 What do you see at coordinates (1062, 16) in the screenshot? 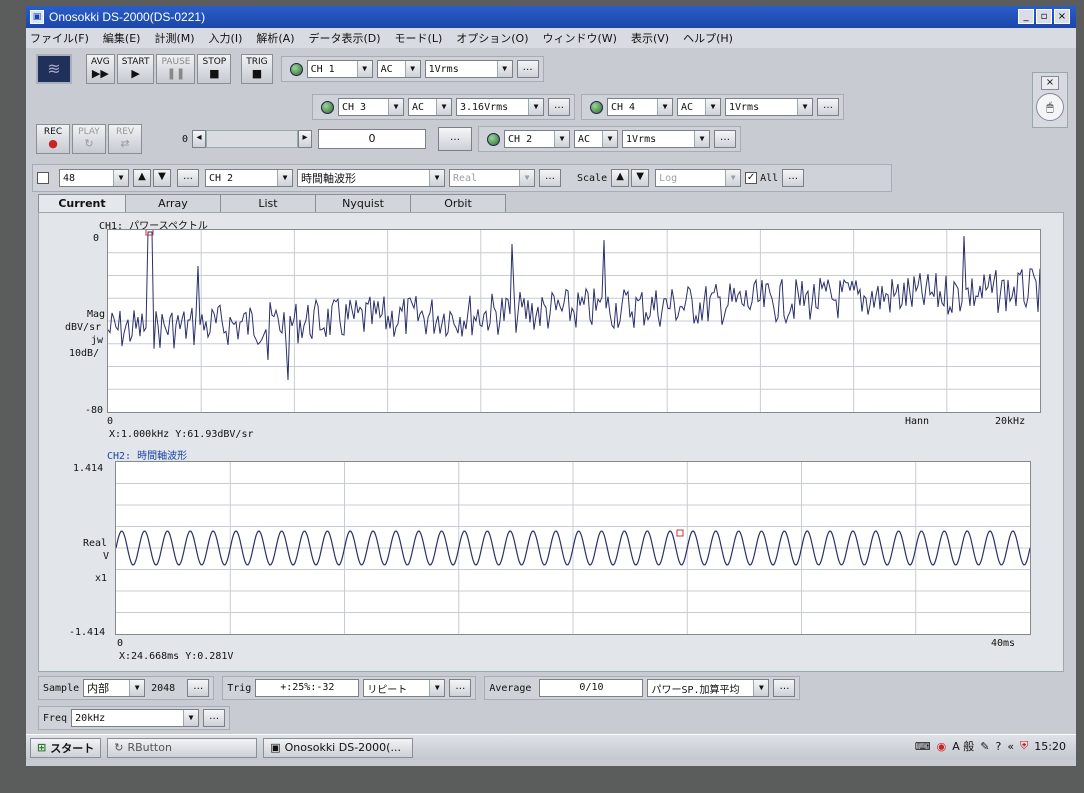
I see `close-button: ×` at bounding box center [1062, 16].